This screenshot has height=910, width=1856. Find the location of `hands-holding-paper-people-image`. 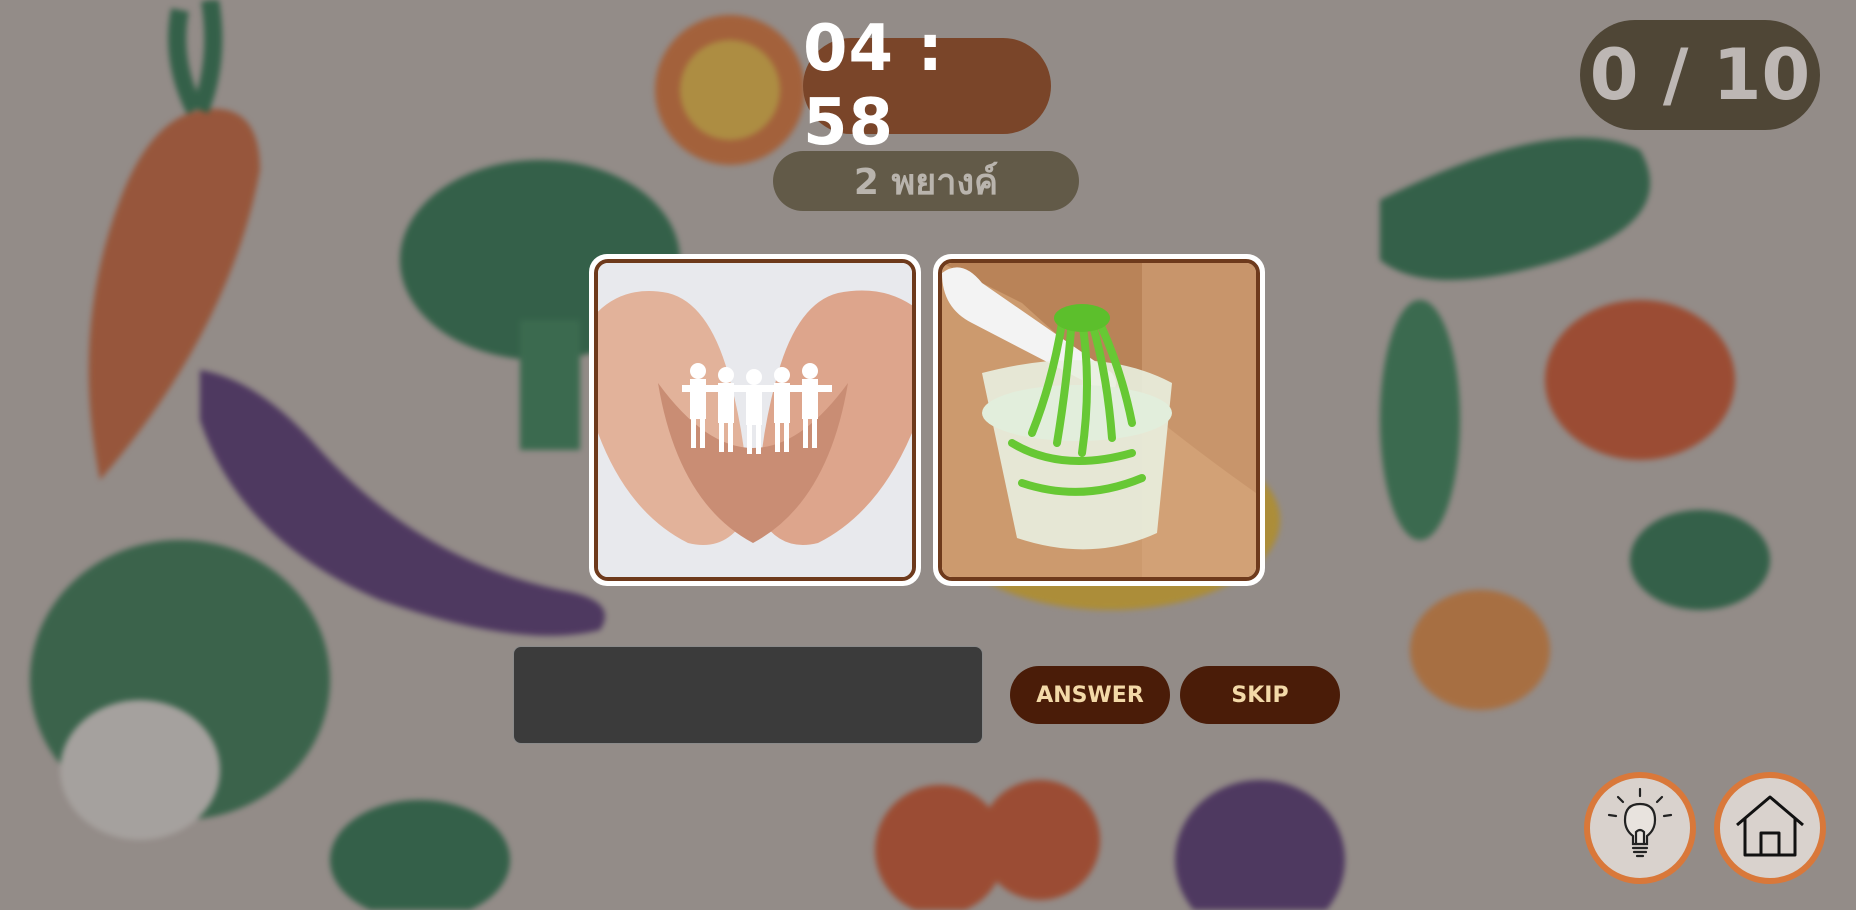

hands-holding-paper-people-image is located at coordinates (755, 420).